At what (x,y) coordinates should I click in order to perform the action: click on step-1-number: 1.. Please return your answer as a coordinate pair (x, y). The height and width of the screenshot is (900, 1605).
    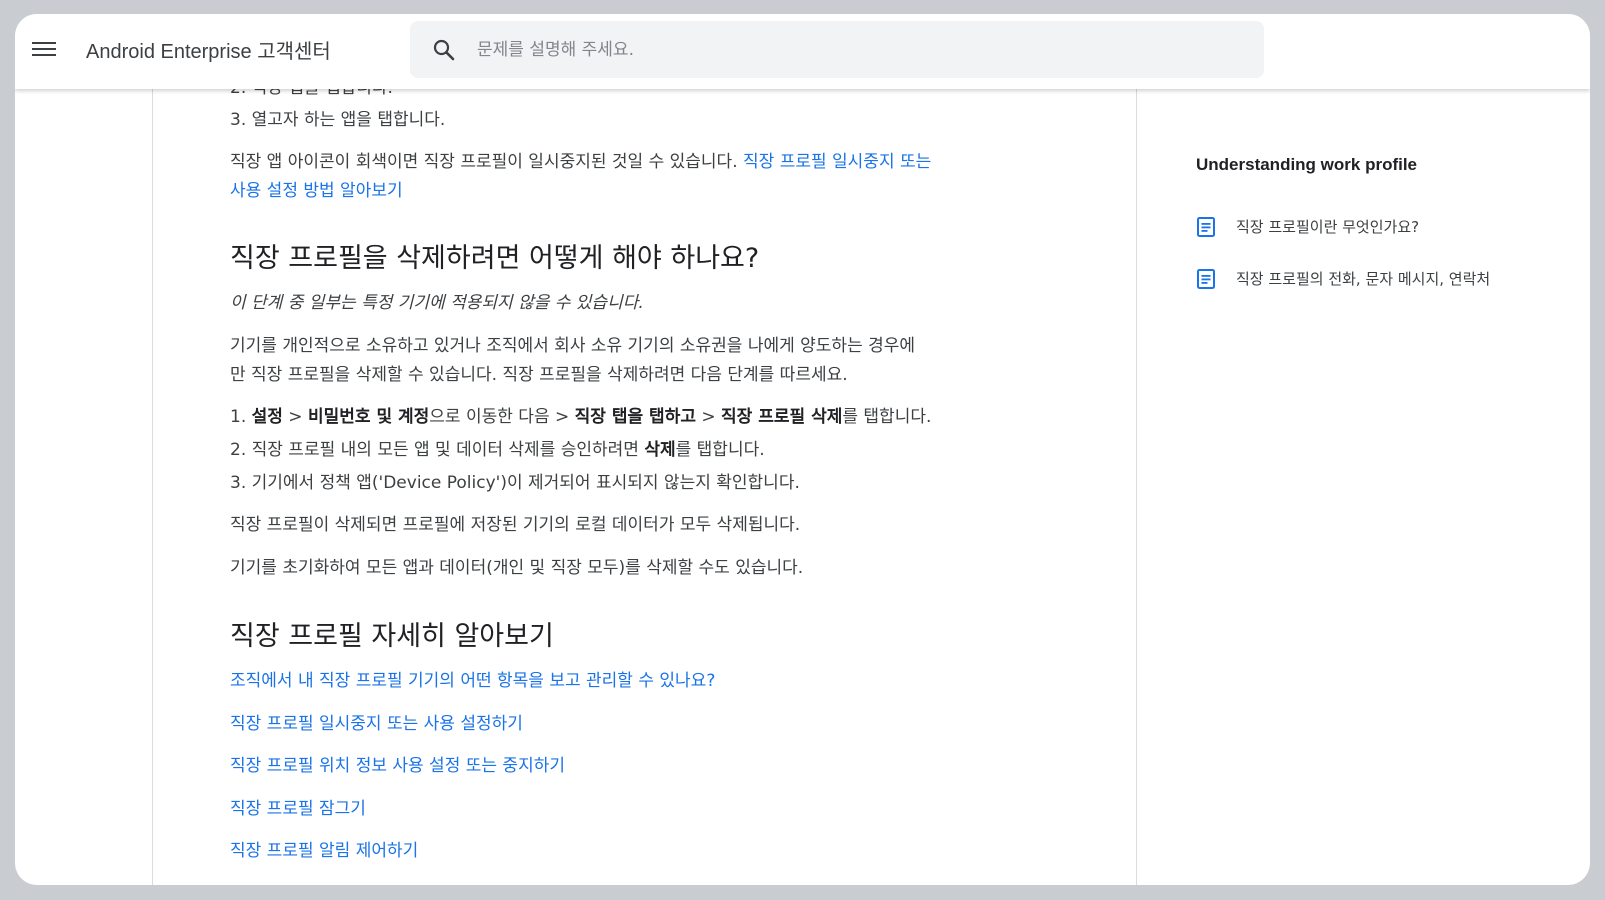
    Looking at the image, I should click on (241, 417).